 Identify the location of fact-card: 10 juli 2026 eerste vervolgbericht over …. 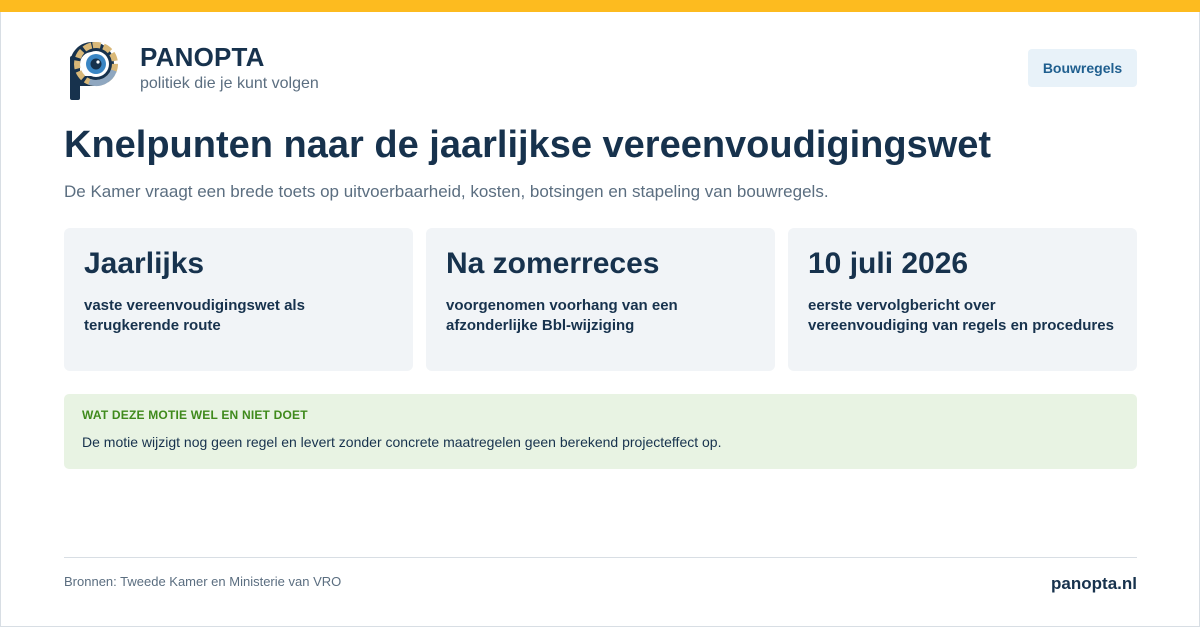
(962, 299).